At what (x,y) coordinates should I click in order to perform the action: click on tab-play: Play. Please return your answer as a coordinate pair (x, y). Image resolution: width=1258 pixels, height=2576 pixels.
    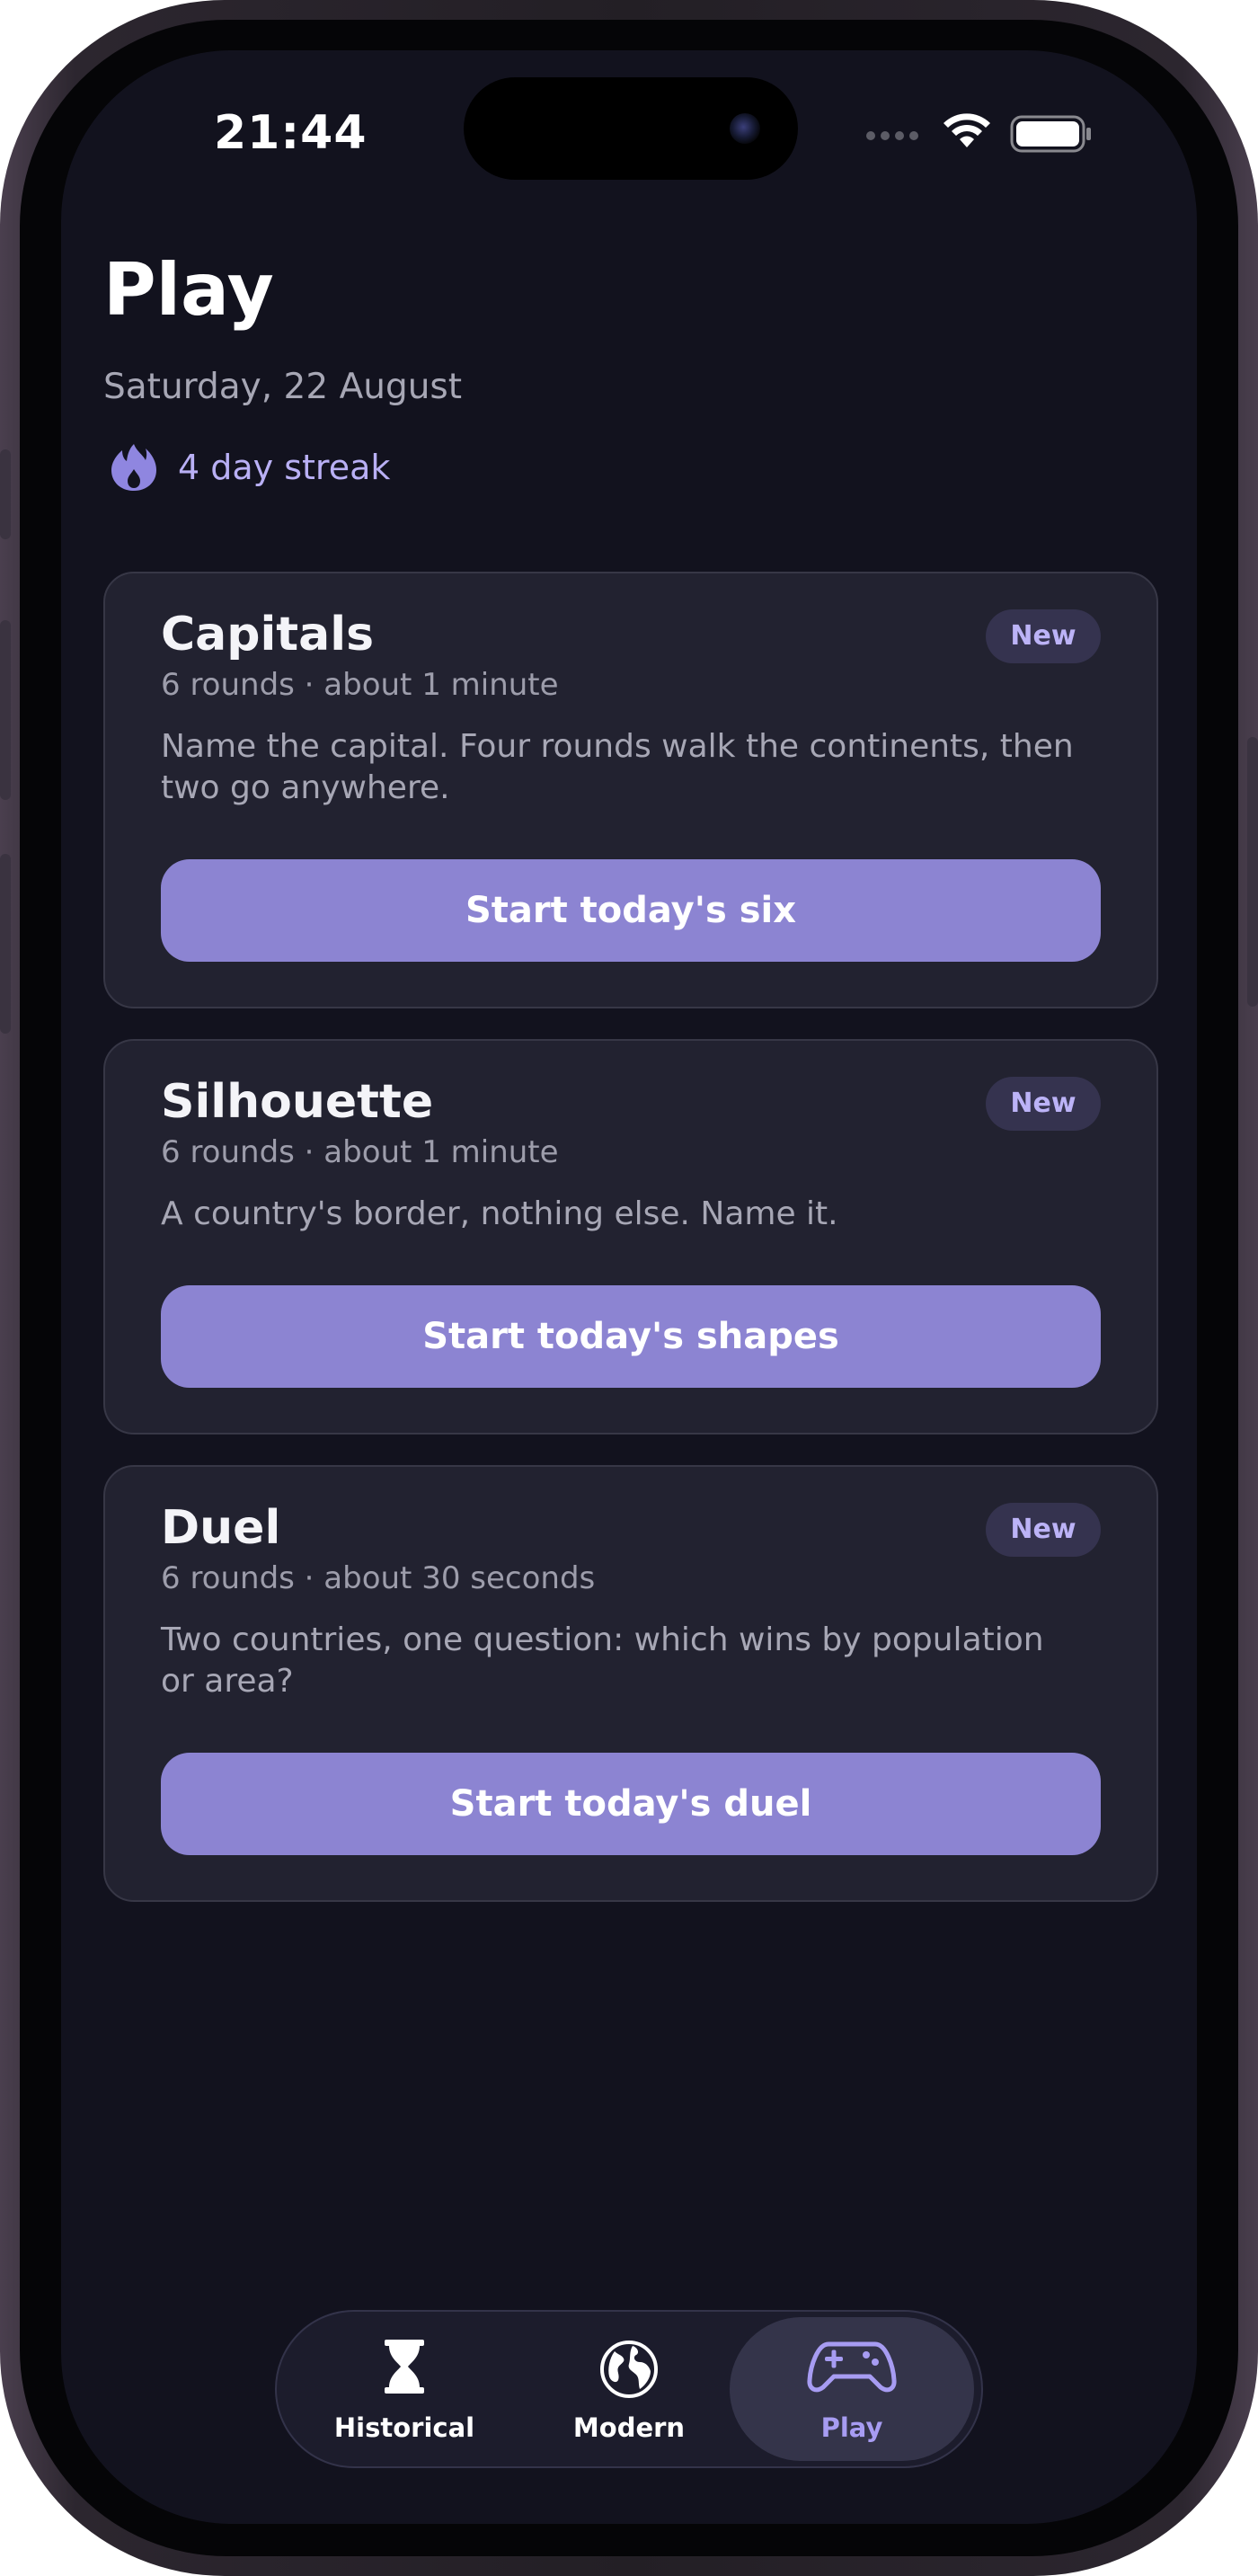
    Looking at the image, I should click on (852, 2389).